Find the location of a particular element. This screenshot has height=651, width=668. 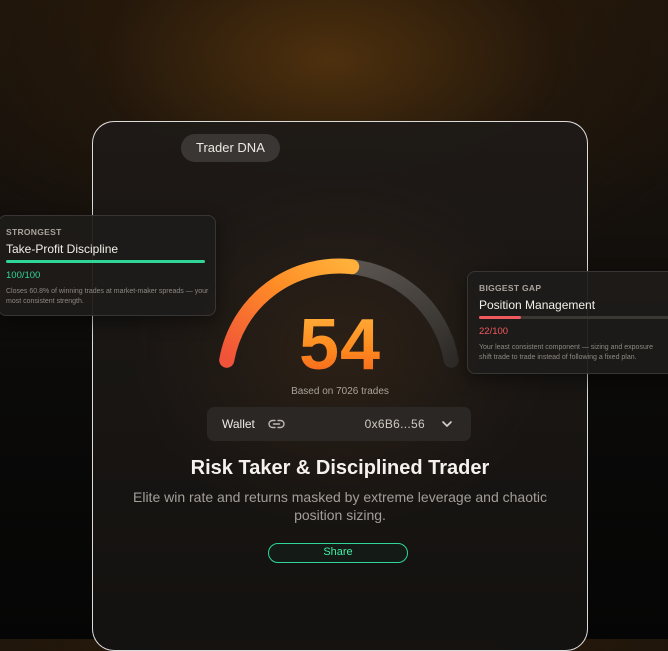

link-icon is located at coordinates (276, 424).